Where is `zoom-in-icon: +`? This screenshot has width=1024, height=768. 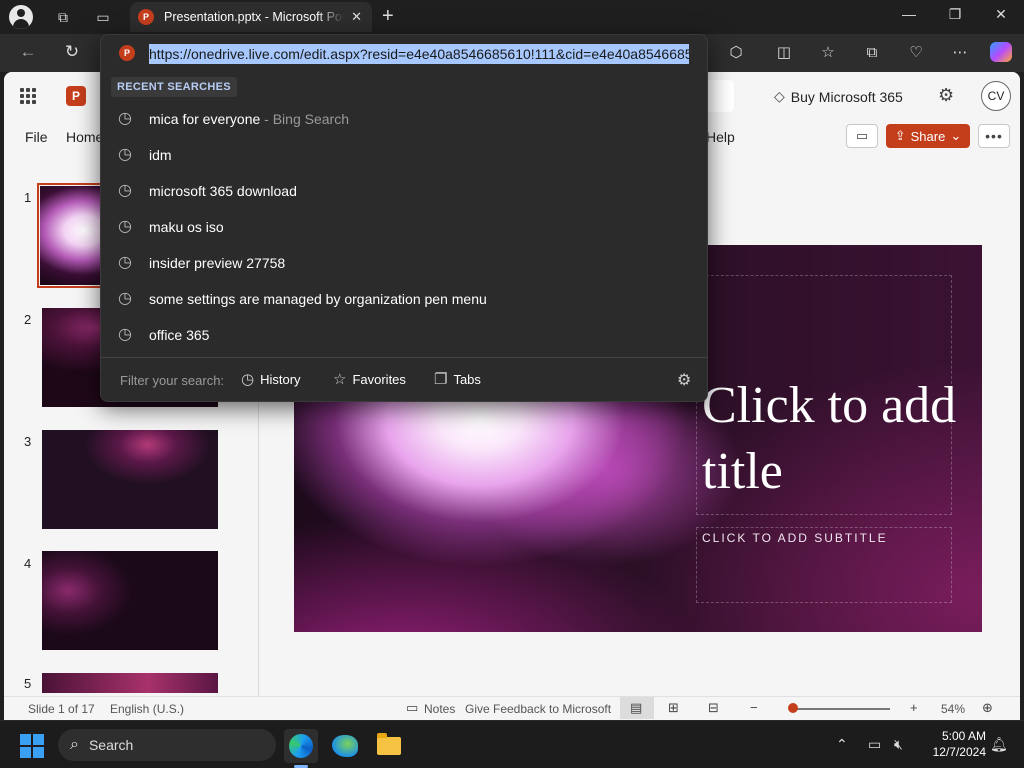
zoom-in-icon: + is located at coordinates (914, 707).